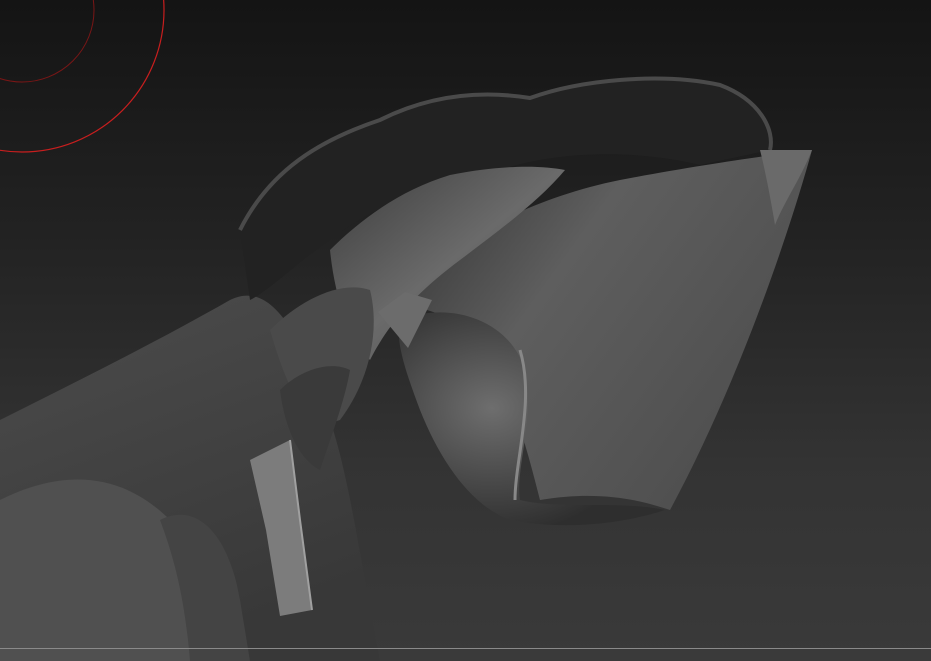  Describe the element at coordinates (465, 648) in the screenshot. I see `viewport-bottom-divider` at that location.